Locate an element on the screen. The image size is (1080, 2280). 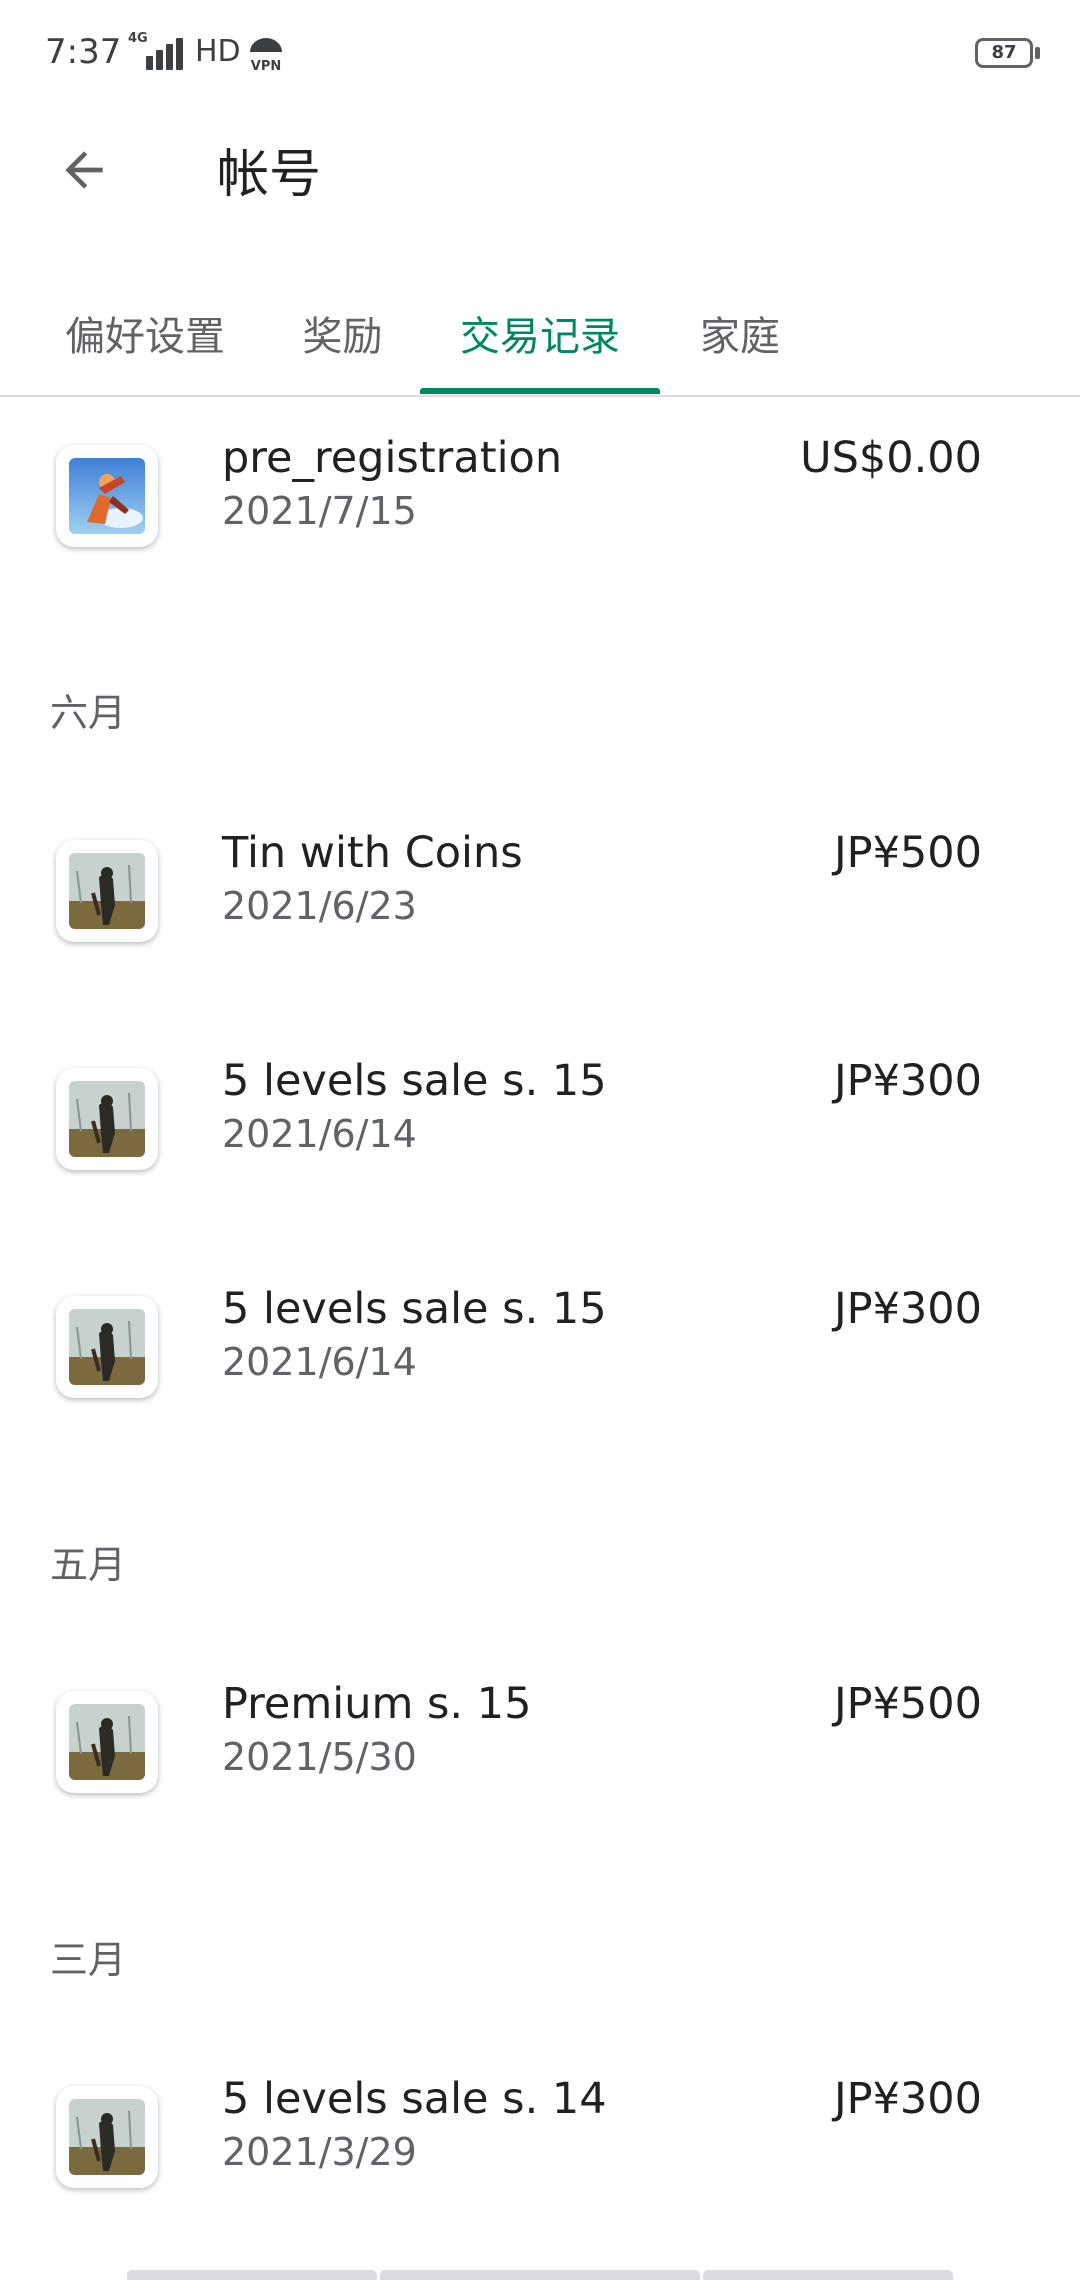
hd-indicator: HD is located at coordinates (218, 51).